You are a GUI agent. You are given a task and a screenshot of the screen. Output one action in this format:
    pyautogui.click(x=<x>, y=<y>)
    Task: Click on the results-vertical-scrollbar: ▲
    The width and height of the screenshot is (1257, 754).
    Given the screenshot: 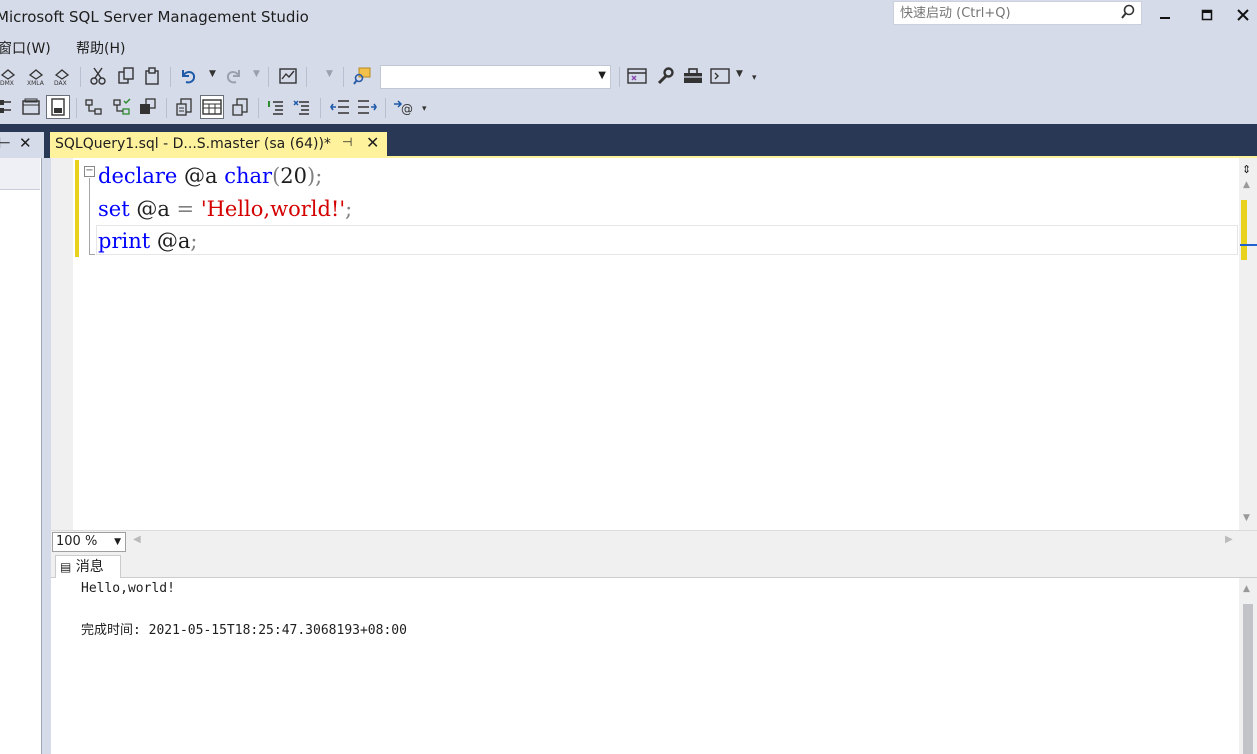 What is the action you would take?
    pyautogui.click(x=1248, y=666)
    